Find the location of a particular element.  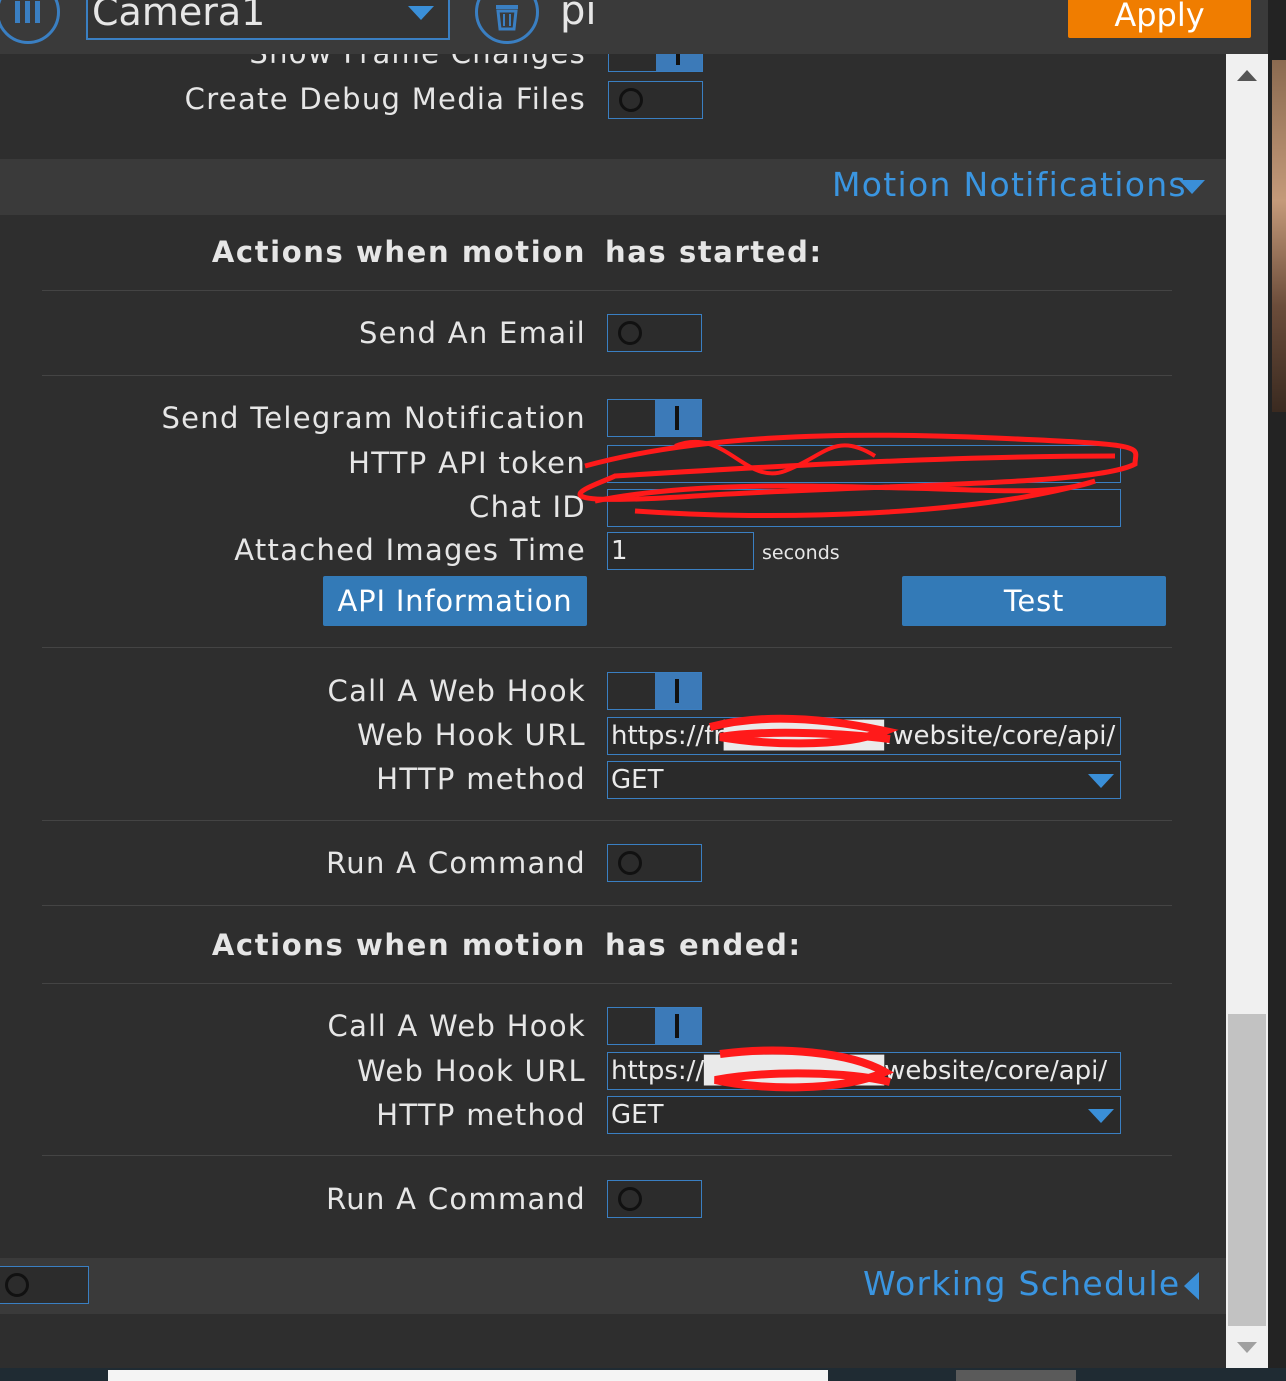

chevron-left-icon is located at coordinates (1191, 1286).